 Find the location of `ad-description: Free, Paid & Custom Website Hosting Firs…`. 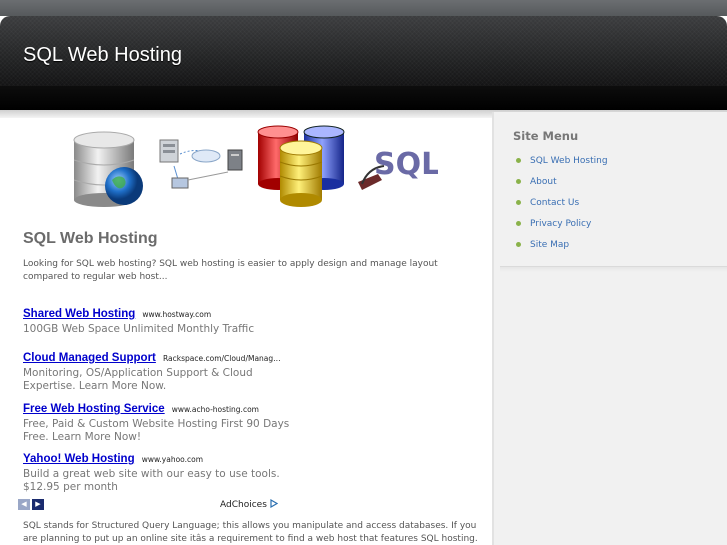

ad-description: Free, Paid & Custom Website Hosting Firs… is located at coordinates (156, 430).